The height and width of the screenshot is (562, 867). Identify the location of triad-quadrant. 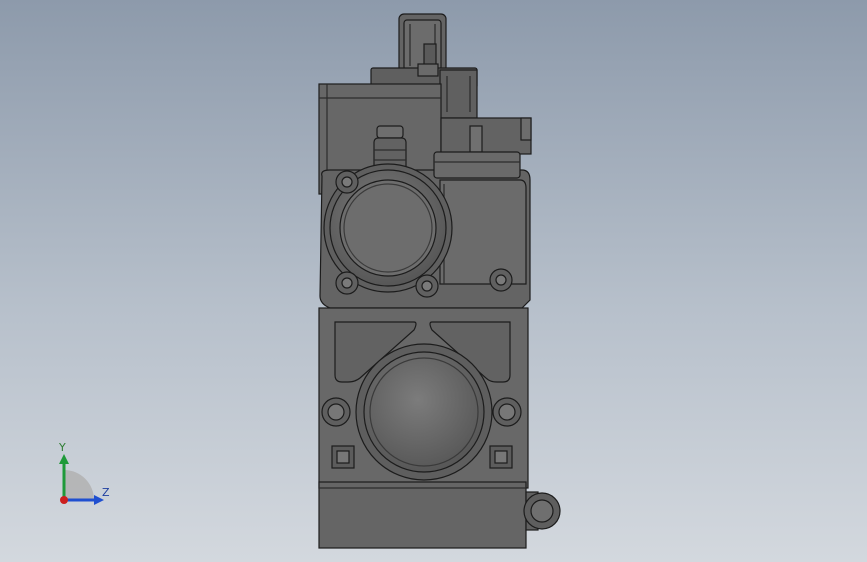
(79, 485).